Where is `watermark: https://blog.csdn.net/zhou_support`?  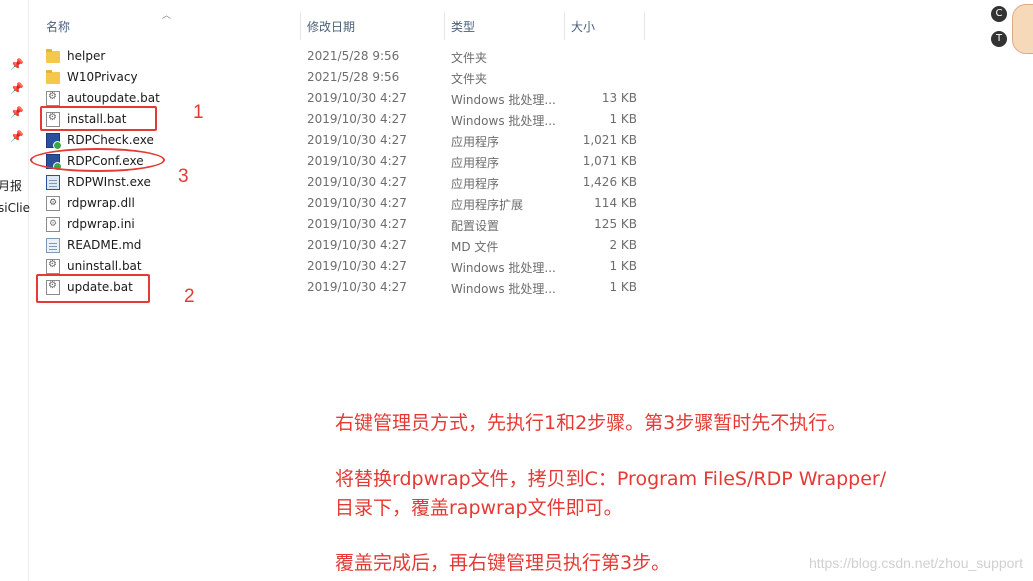 watermark: https://blog.csdn.net/zhou_support is located at coordinates (915, 563).